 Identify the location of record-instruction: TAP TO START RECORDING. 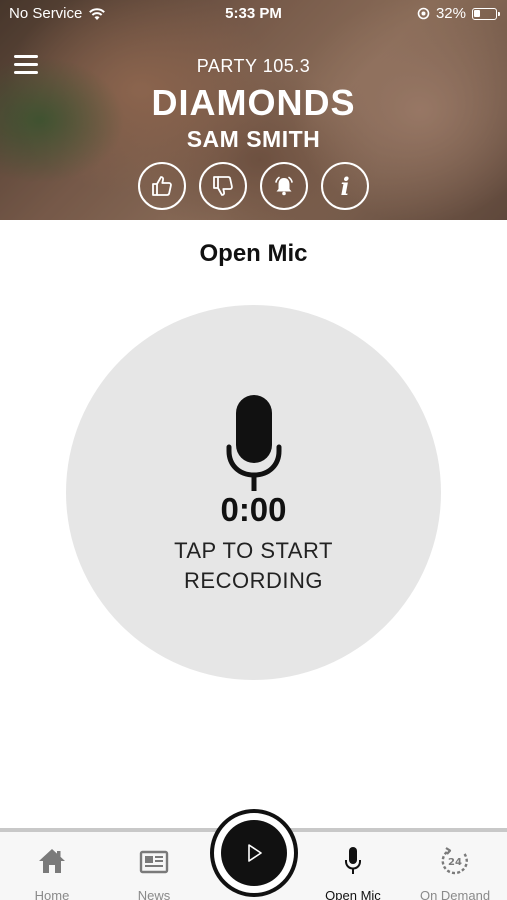
(253, 566).